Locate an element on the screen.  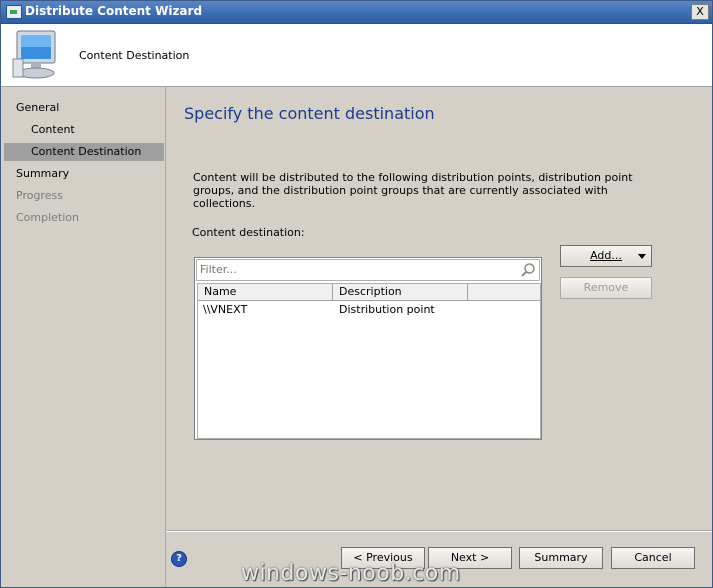
help-icon: ? is located at coordinates (179, 559).